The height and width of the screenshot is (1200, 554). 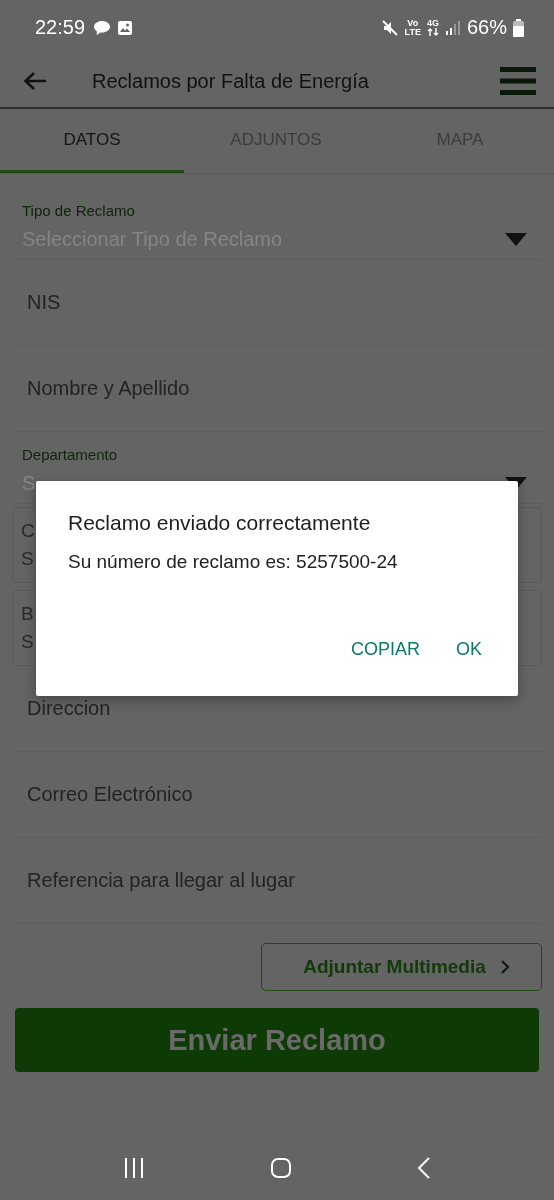 What do you see at coordinates (452, 27) in the screenshot?
I see `signal-icon` at bounding box center [452, 27].